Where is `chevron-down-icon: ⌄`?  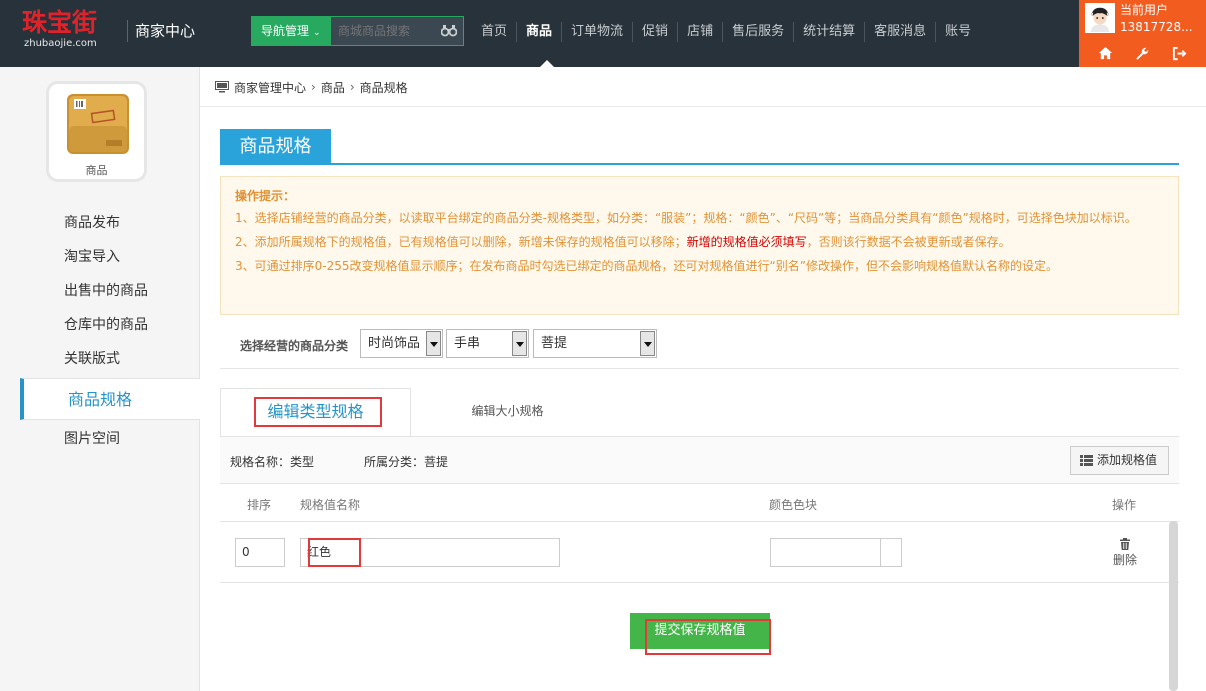
chevron-down-icon: ⌄ is located at coordinates (317, 33).